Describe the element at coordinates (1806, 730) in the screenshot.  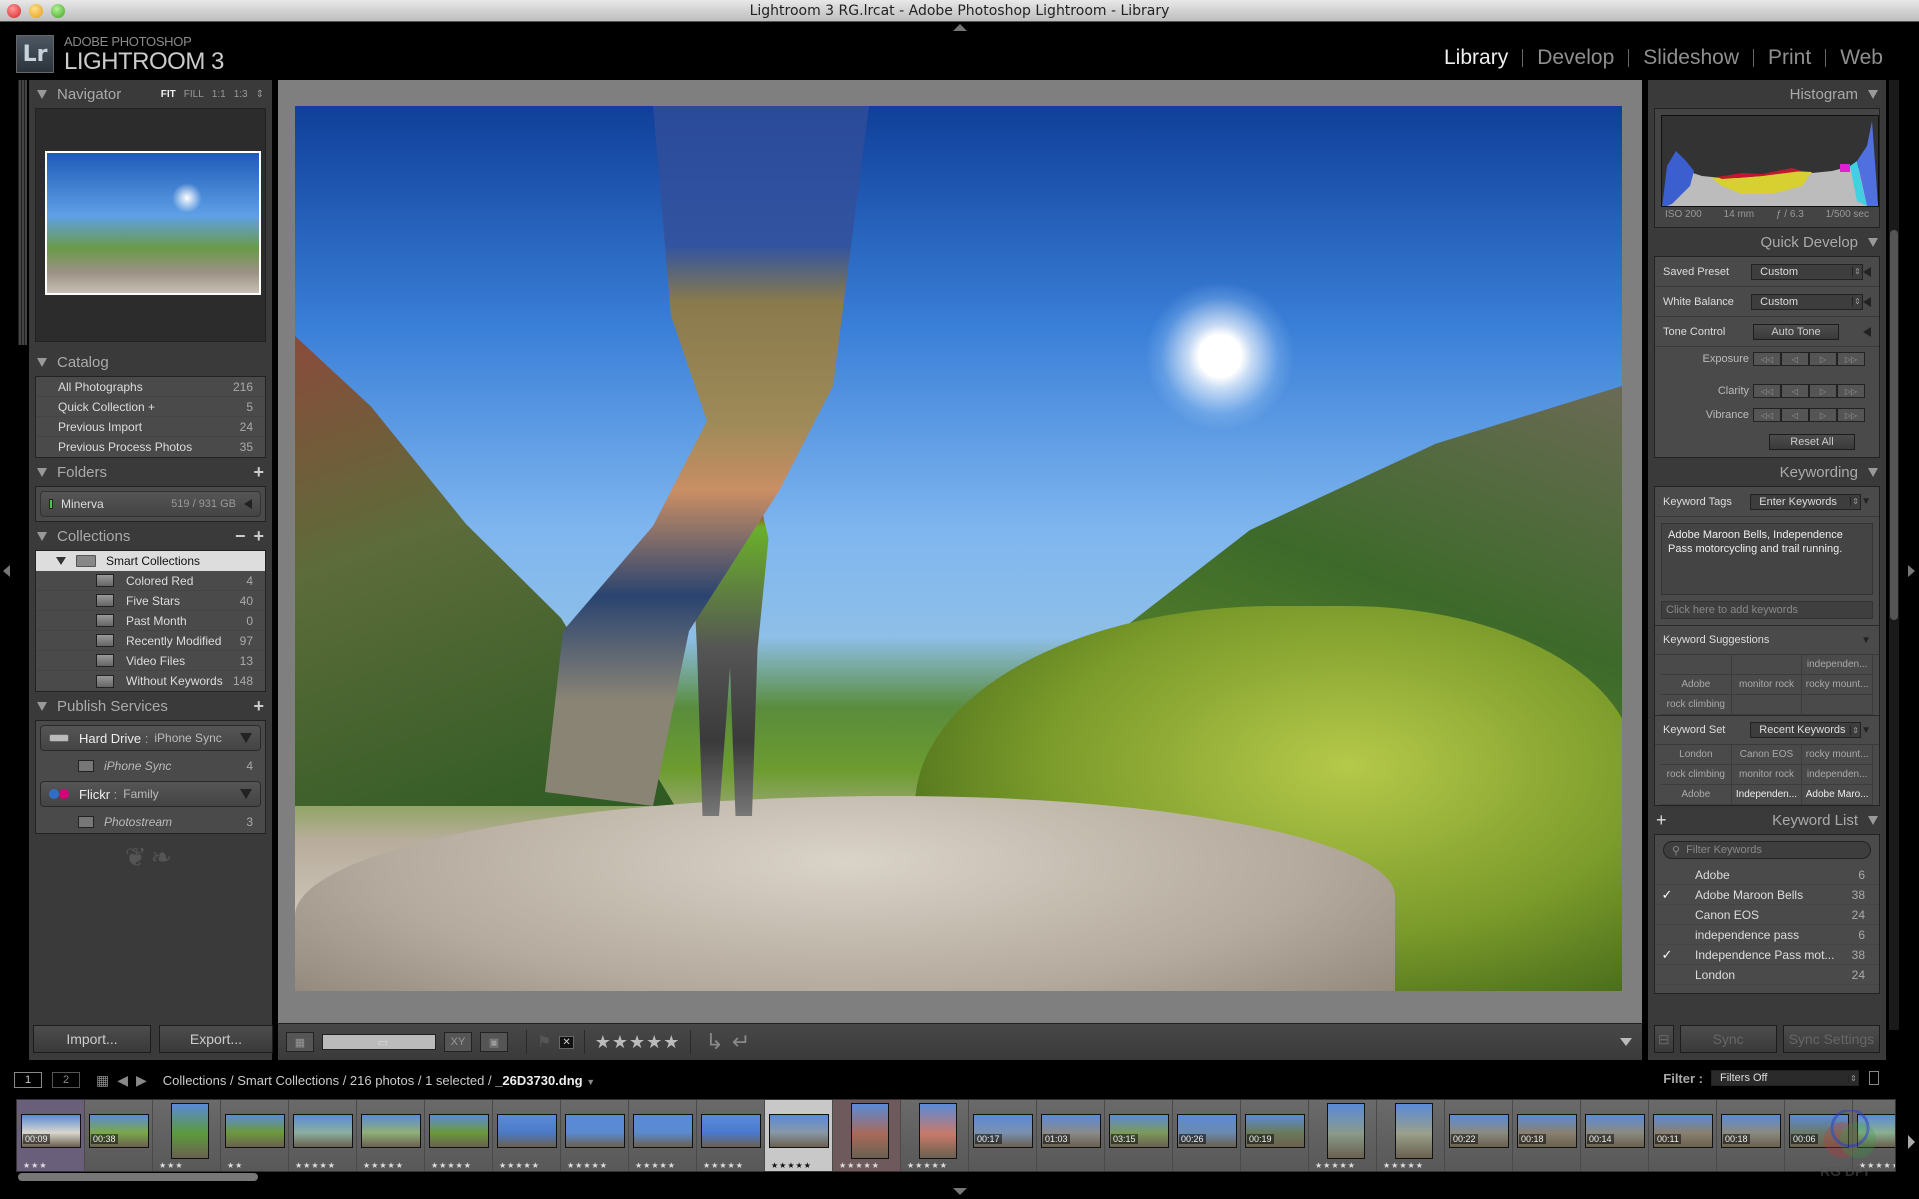
I see `keyword-set-select: Recent Keywords ⇕` at that location.